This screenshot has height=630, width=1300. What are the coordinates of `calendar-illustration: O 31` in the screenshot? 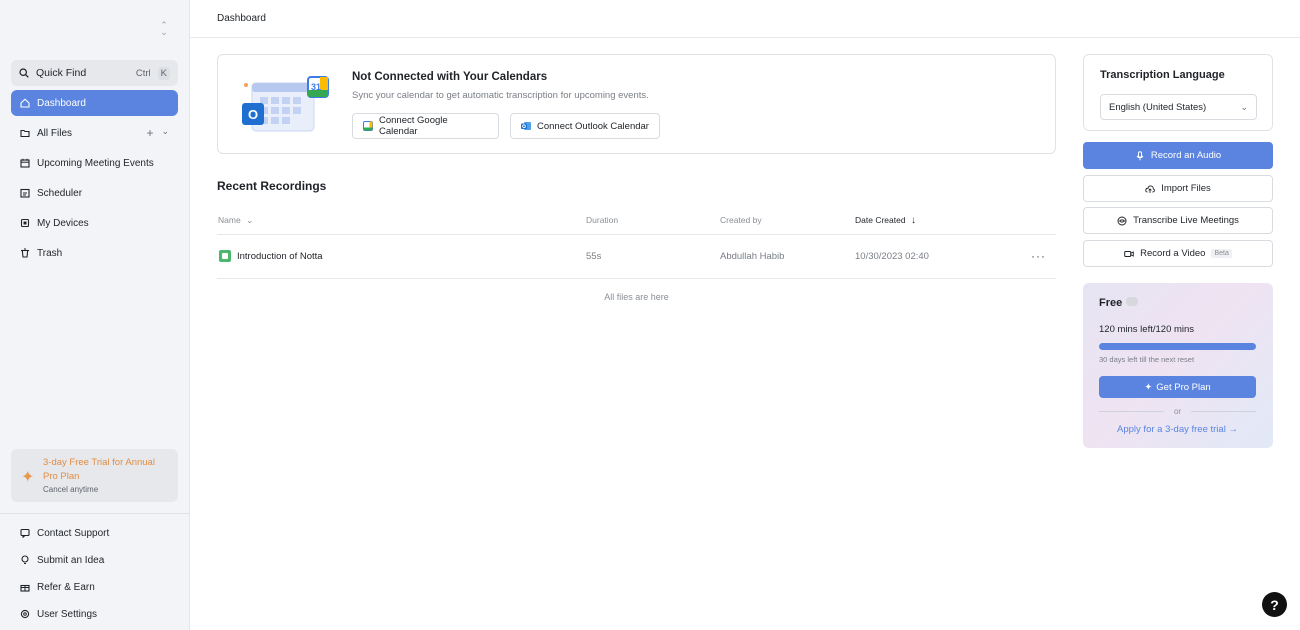 It's located at (285, 104).